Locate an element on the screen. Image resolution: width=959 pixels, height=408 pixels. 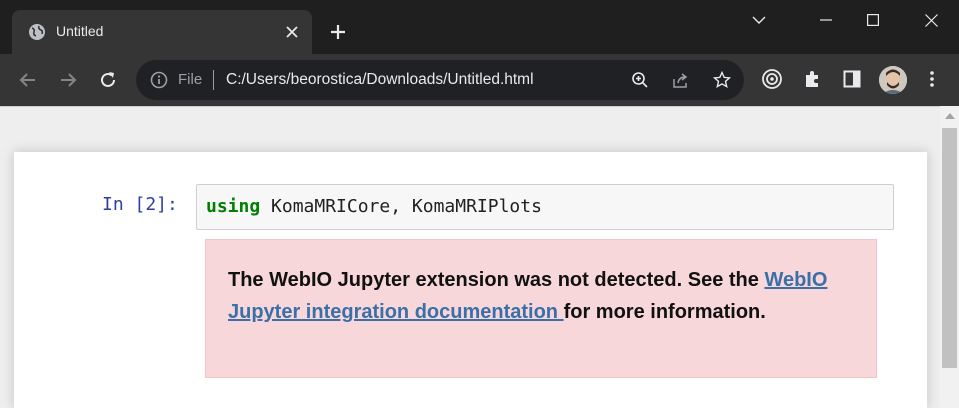
vertical-scrollbar is located at coordinates (949, 257).